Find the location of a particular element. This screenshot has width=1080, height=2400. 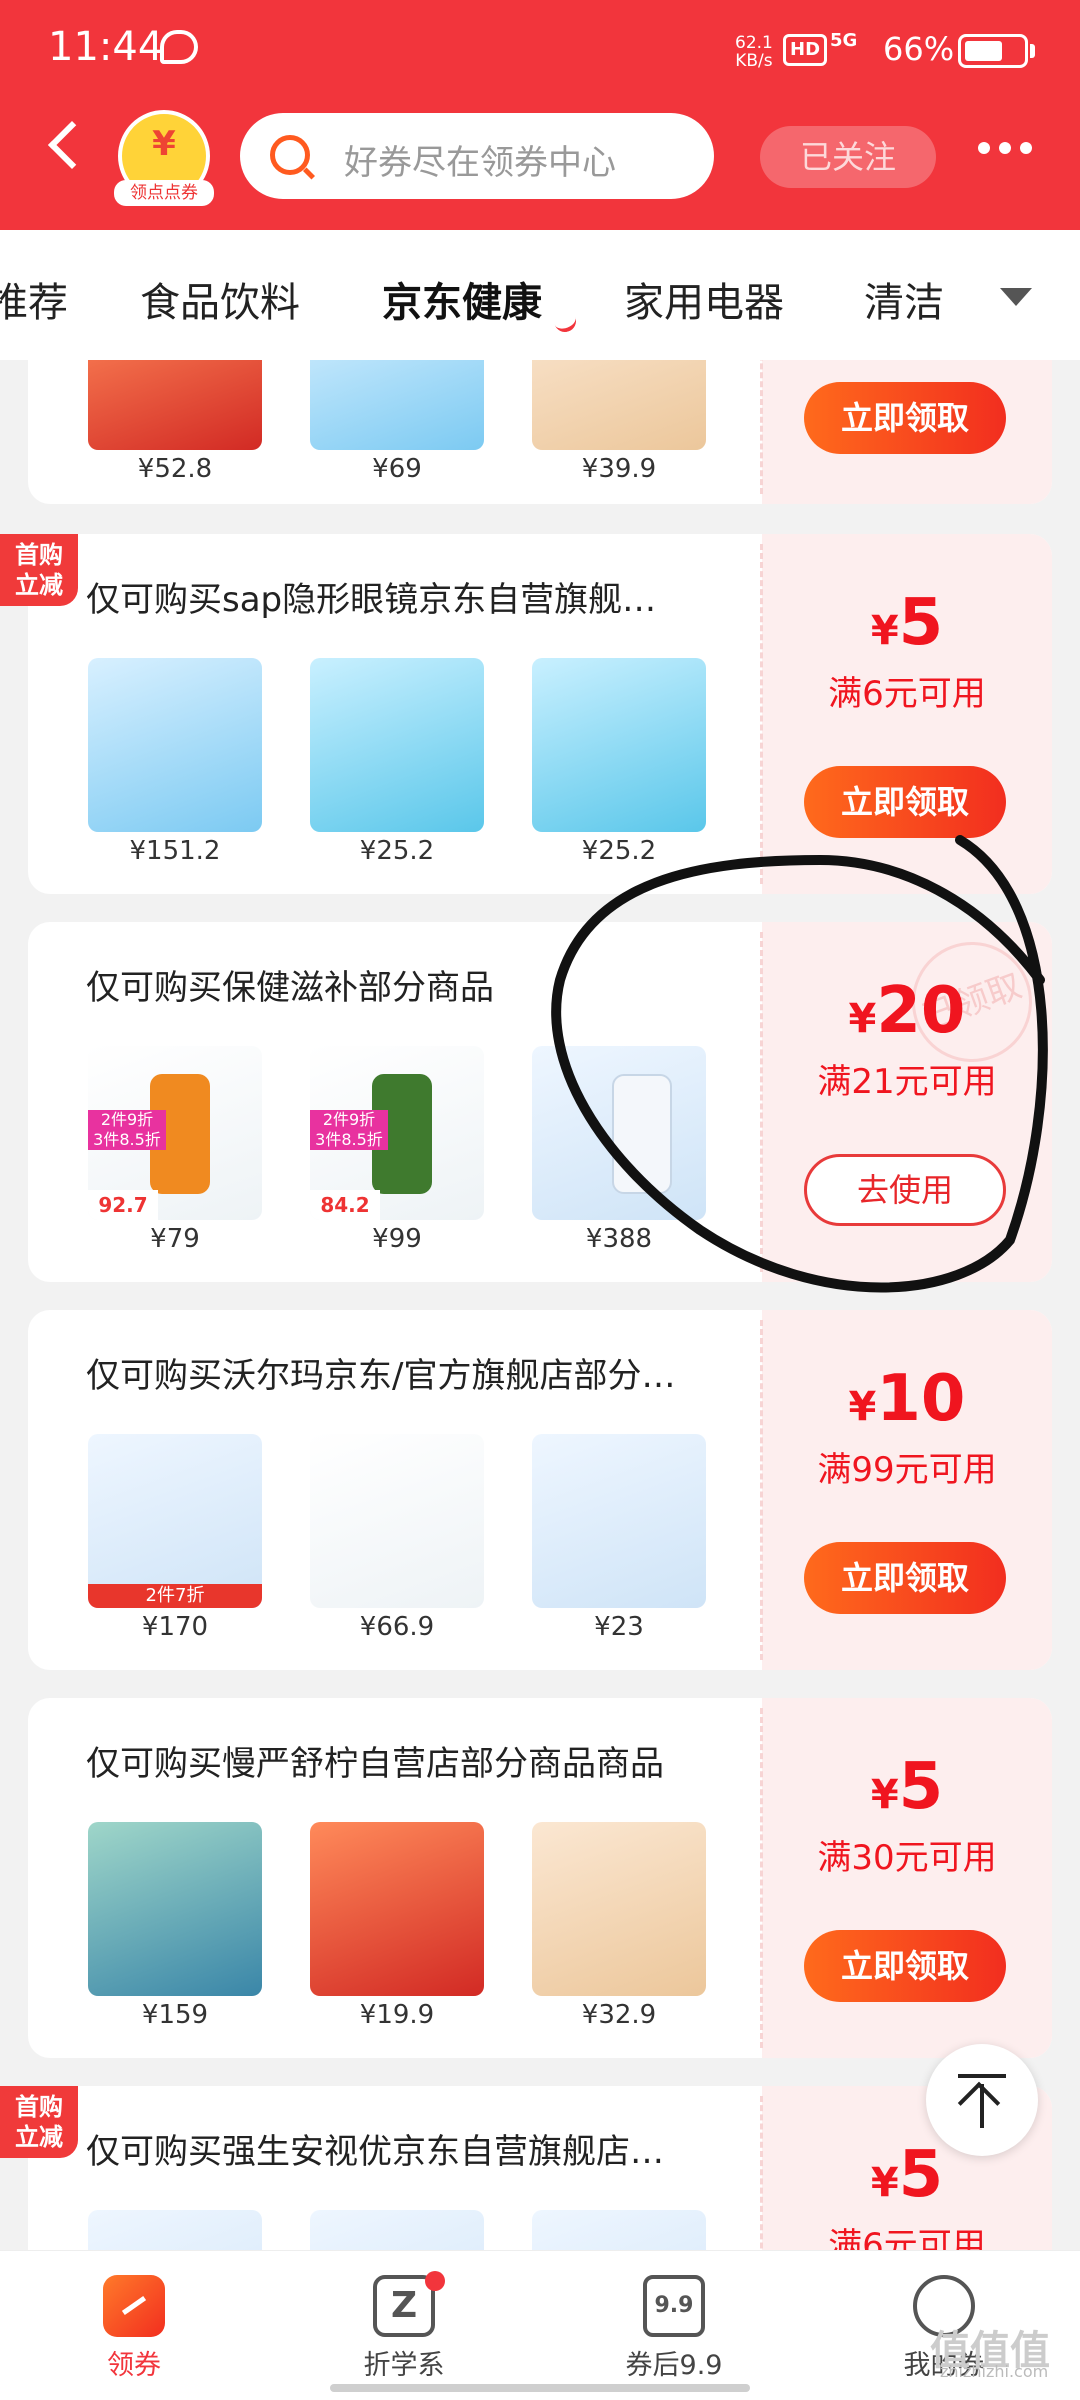

coupon-title: 仅可购买慢严舒柠自营店部分商品商品 is located at coordinates (406, 1760).